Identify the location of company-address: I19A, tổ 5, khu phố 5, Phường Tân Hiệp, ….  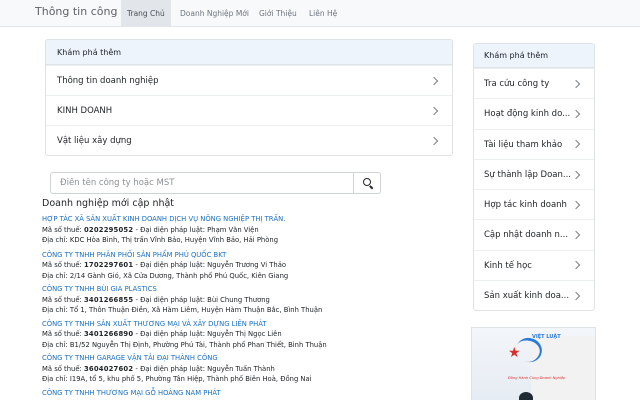
(190, 379).